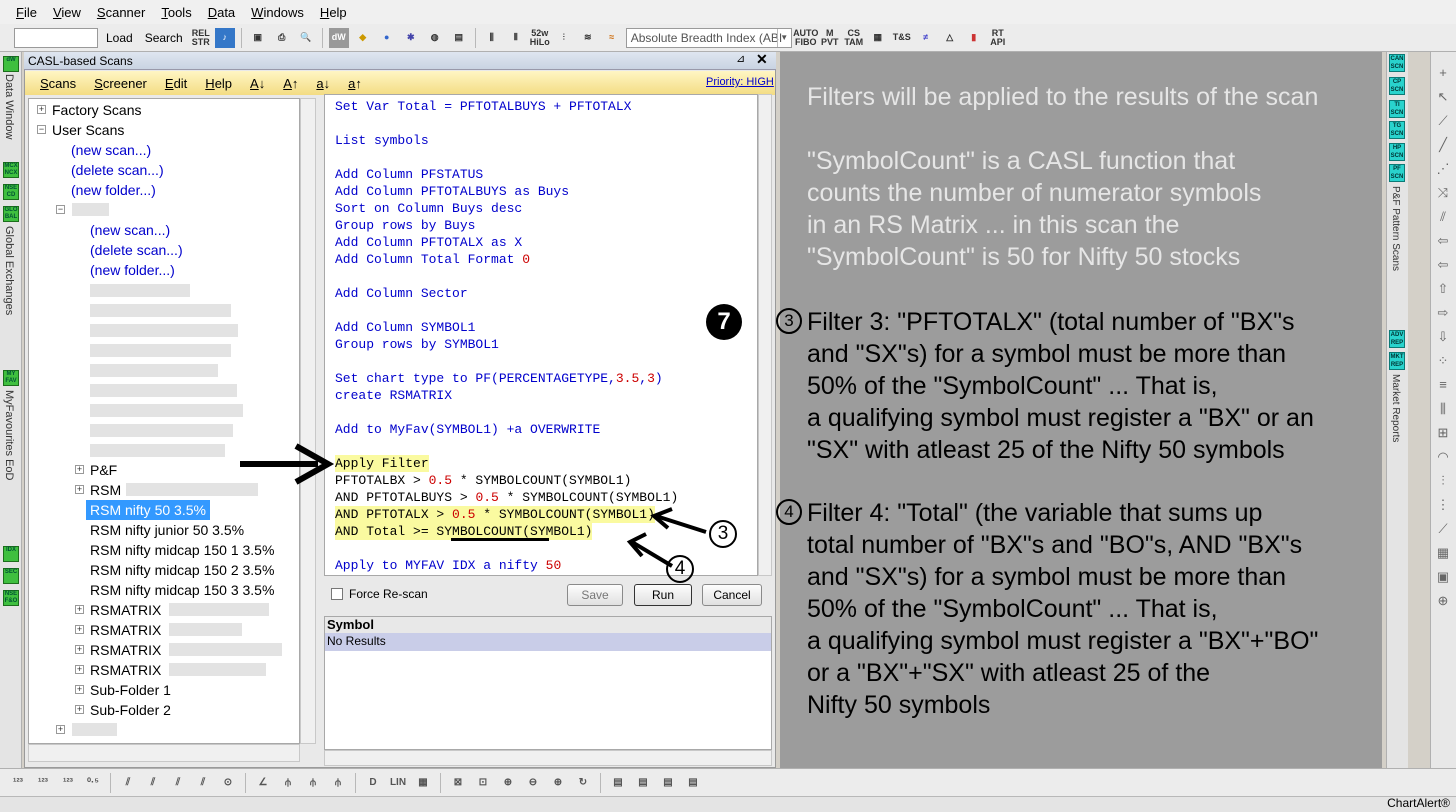 The width and height of the screenshot is (1456, 812). What do you see at coordinates (1395, 228) in the screenshot?
I see `pf-pattern-scans-tab: P&F Pattern Scans` at bounding box center [1395, 228].